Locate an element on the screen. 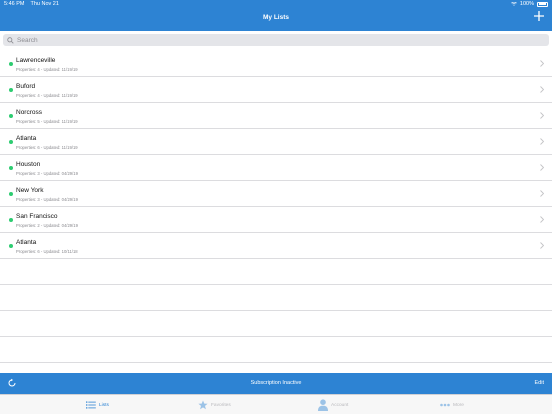  list-item-title: Houston is located at coordinates (28, 164).